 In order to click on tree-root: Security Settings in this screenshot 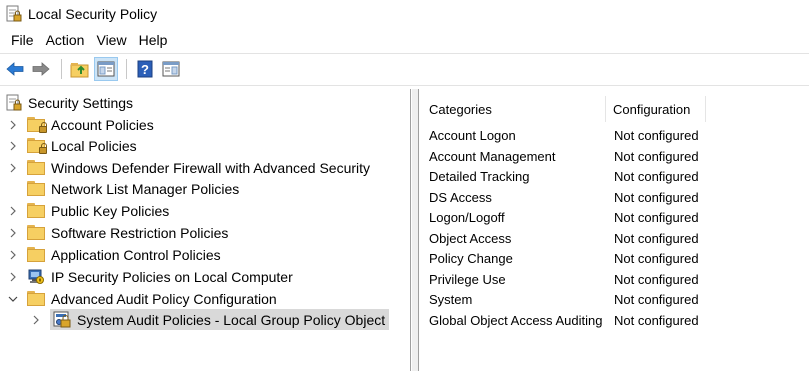, I will do `click(69, 102)`.